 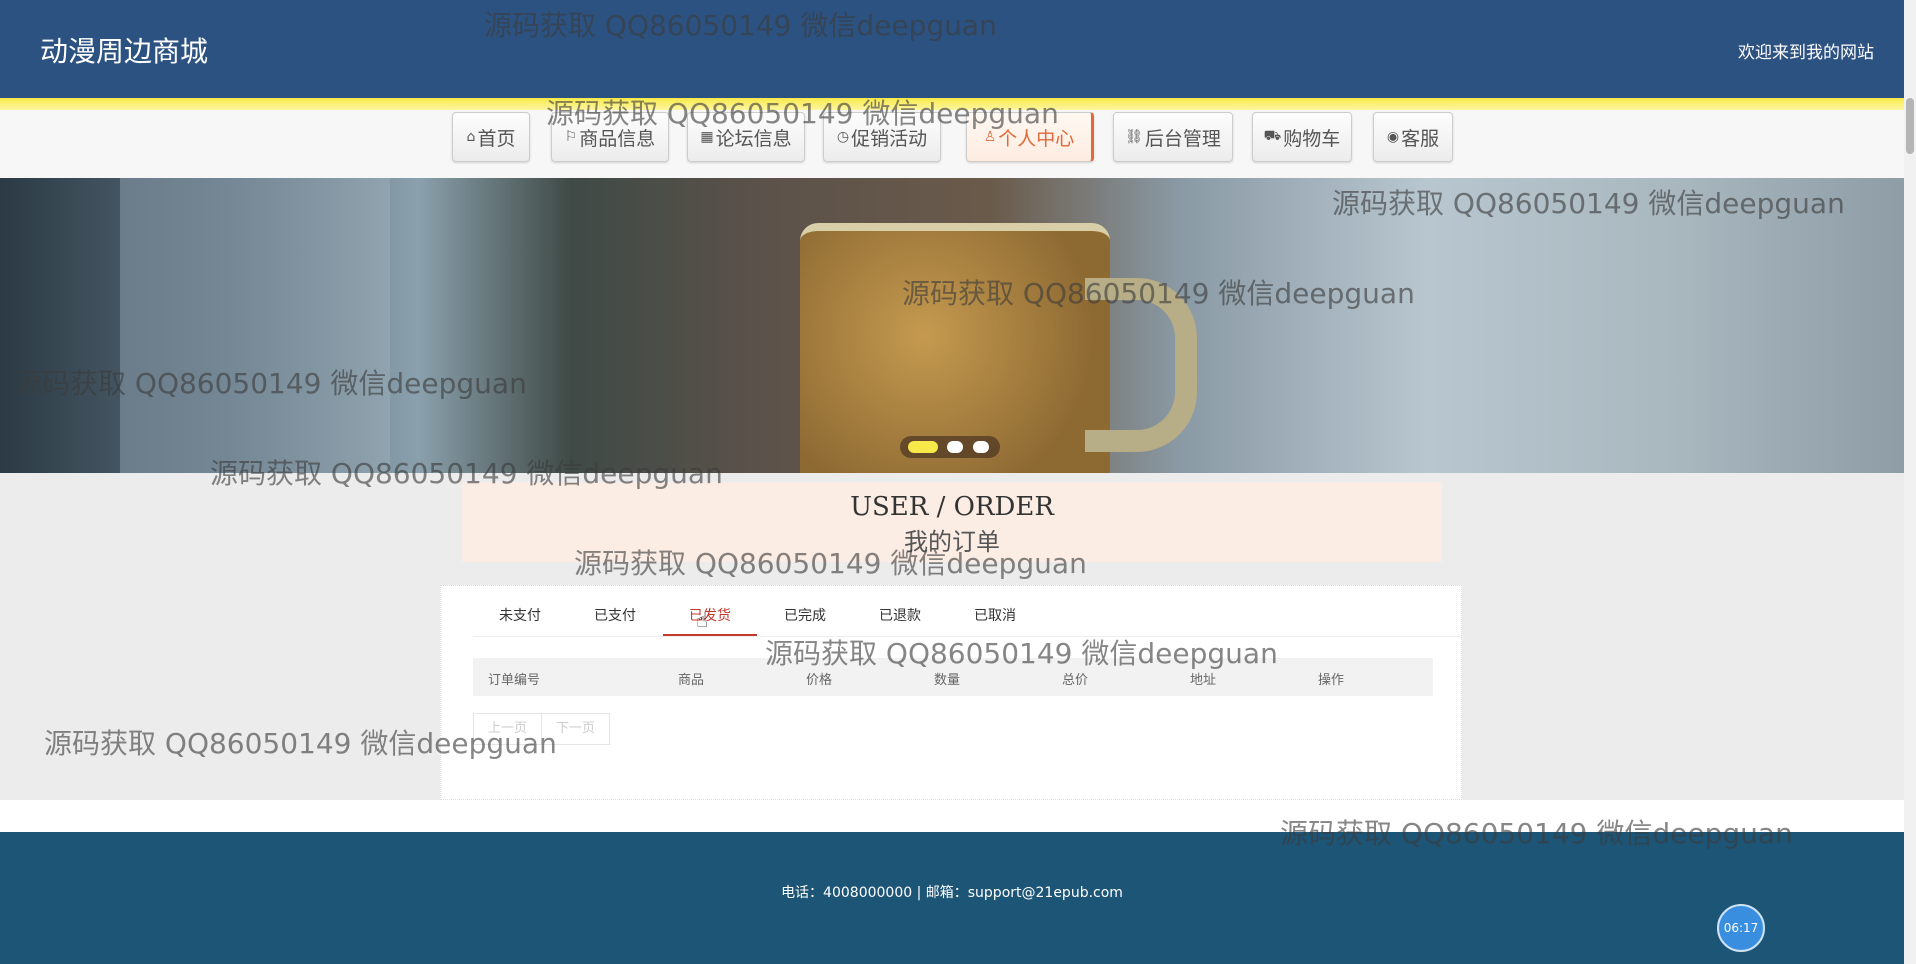 I want to click on nav-home-button: ⌂ 首页, so click(x=491, y=137).